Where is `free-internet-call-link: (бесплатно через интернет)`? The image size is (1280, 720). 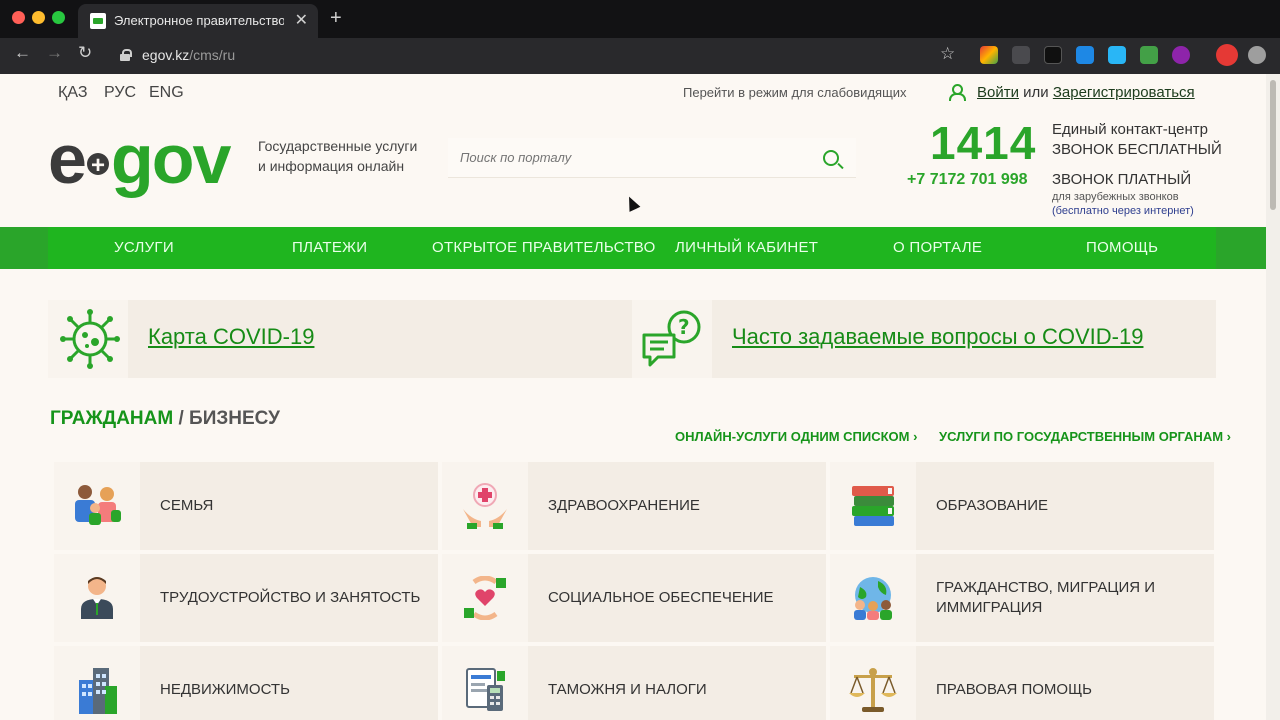 free-internet-call-link: (бесплатно через интернет) is located at coordinates (1123, 211).